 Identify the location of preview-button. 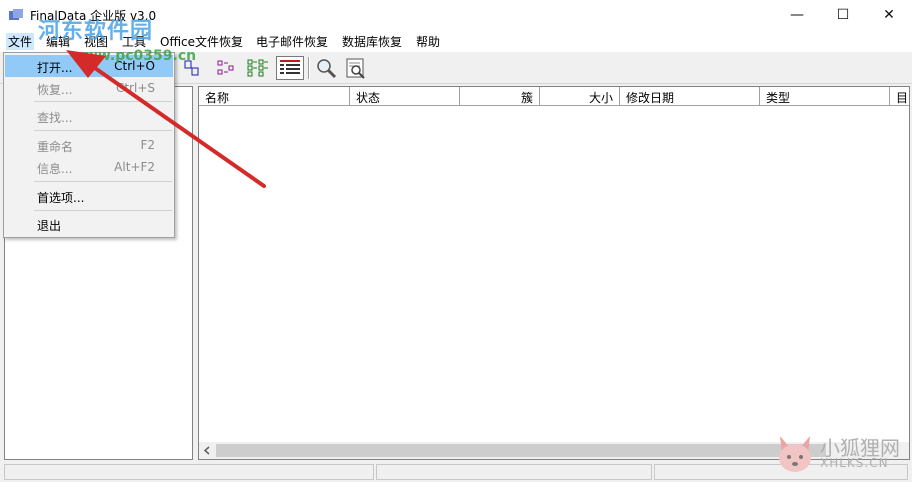
(356, 68).